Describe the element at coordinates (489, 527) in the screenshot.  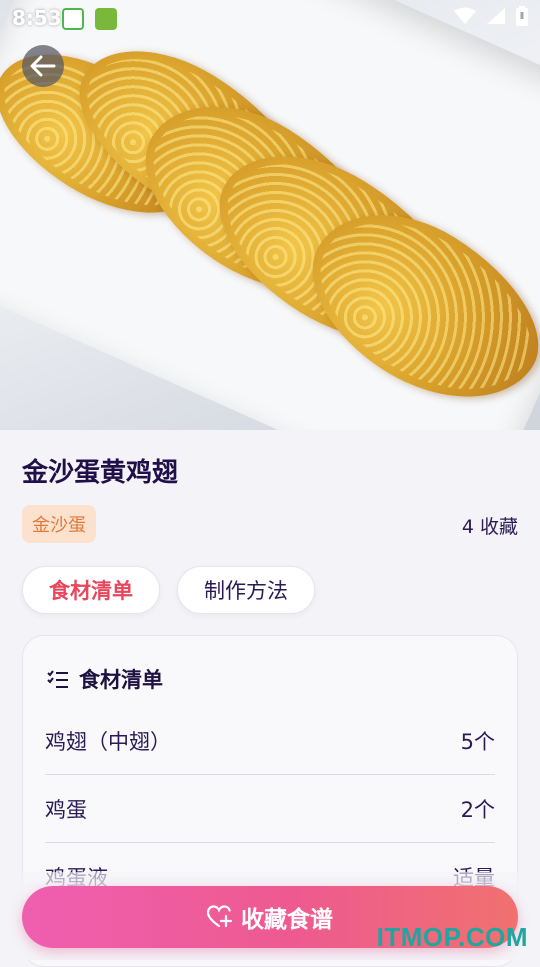
I see `favorite-count: 4 收藏` at that location.